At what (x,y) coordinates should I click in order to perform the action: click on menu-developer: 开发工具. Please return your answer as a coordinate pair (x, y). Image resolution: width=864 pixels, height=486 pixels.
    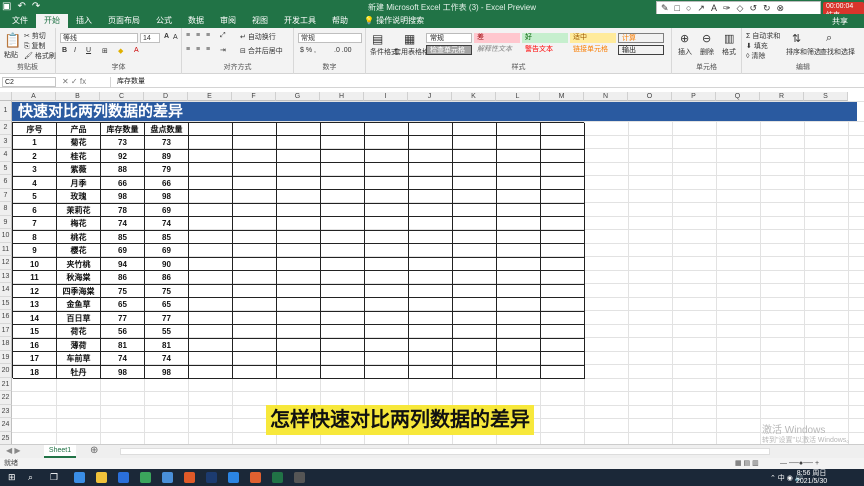
    Looking at the image, I should click on (300, 21).